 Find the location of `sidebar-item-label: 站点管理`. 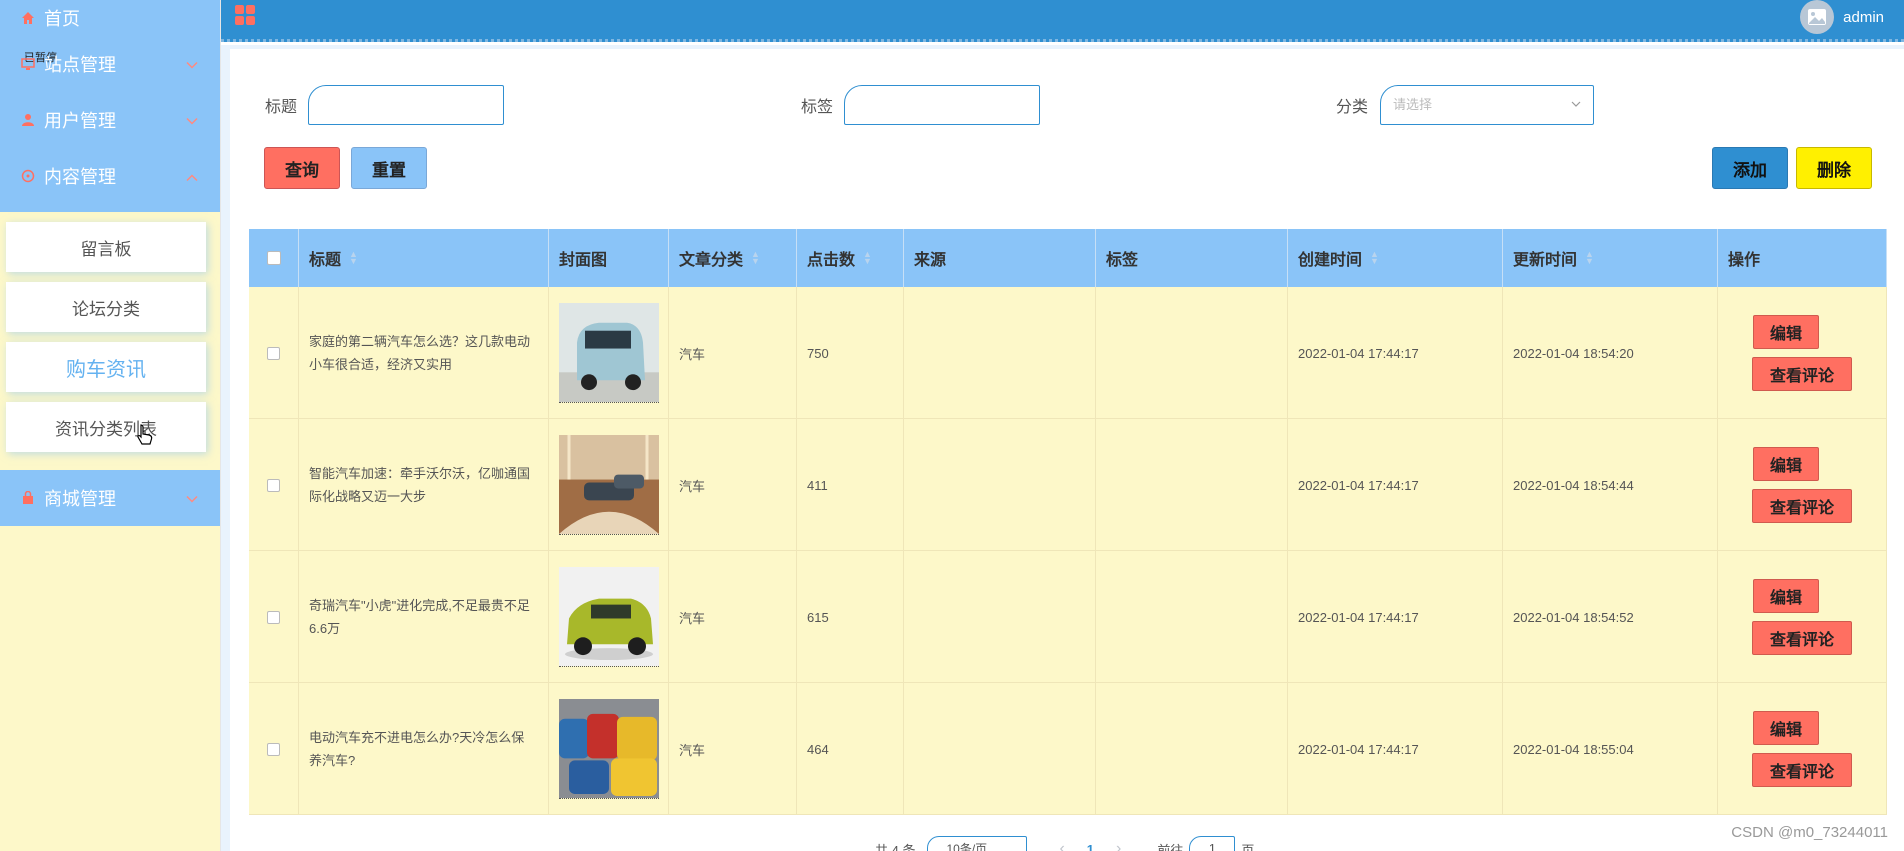

sidebar-item-label: 站点管理 is located at coordinates (80, 65).